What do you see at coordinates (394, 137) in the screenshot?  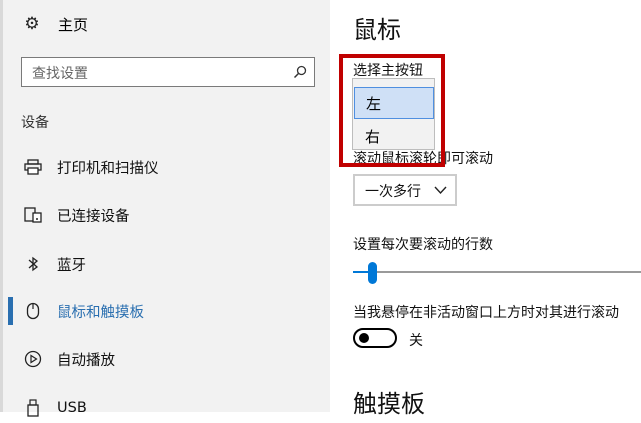 I see `dropdown-option-right: 右` at bounding box center [394, 137].